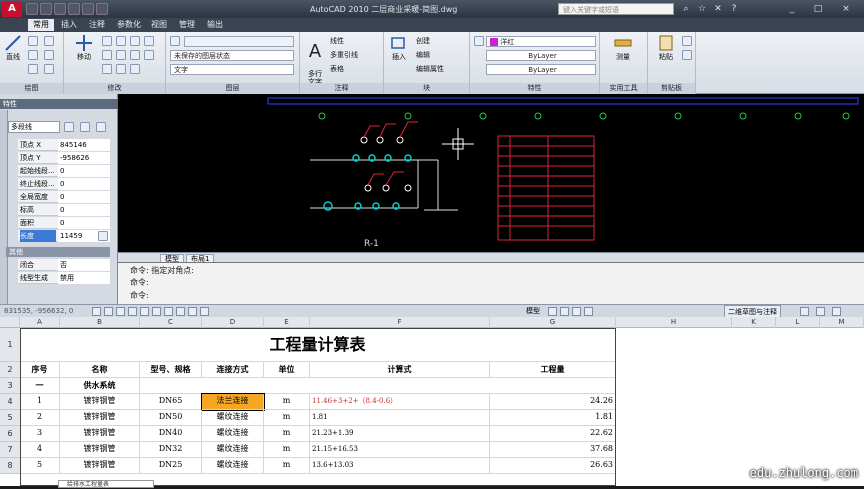 The image size is (864, 489). I want to click on header-cell: 单位, so click(287, 370).